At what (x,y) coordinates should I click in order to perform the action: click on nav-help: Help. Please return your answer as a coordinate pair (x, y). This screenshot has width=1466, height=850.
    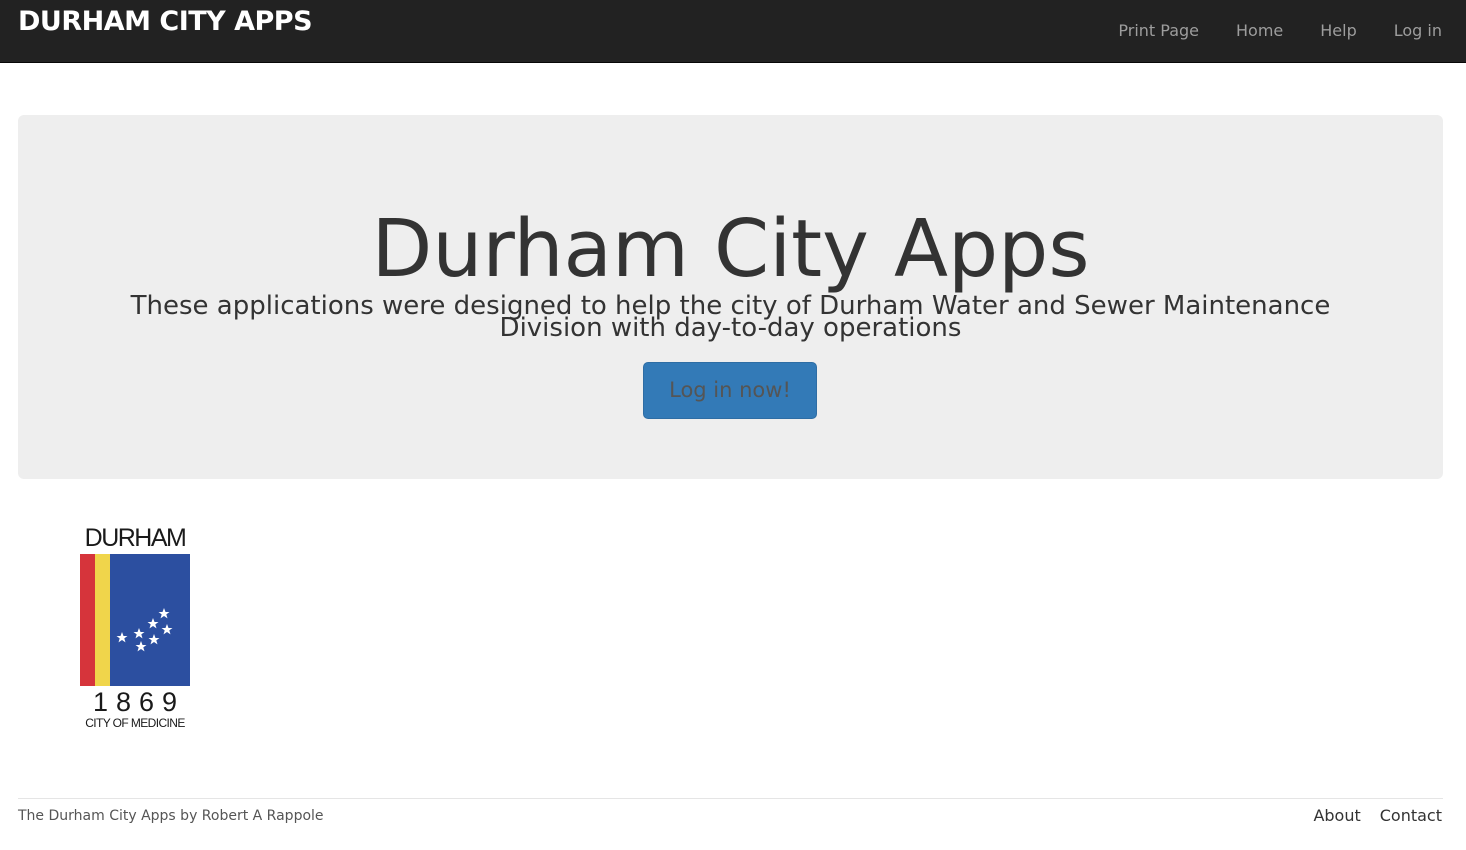
    Looking at the image, I should click on (1338, 31).